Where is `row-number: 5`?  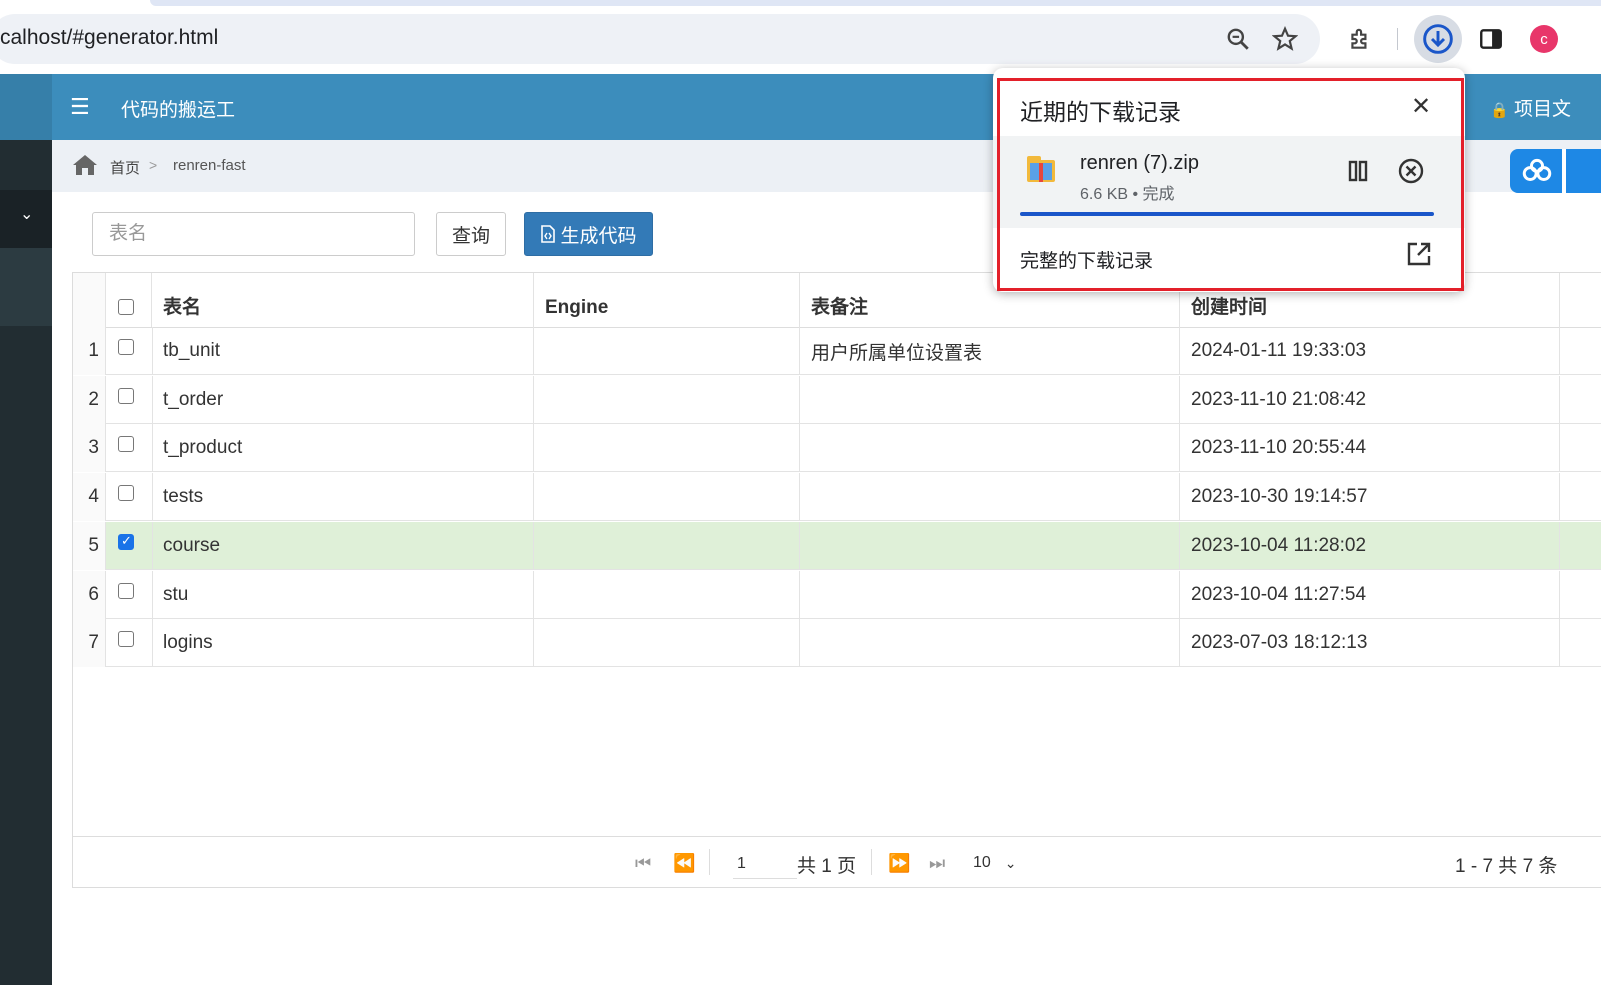
row-number: 5 is located at coordinates (89, 545).